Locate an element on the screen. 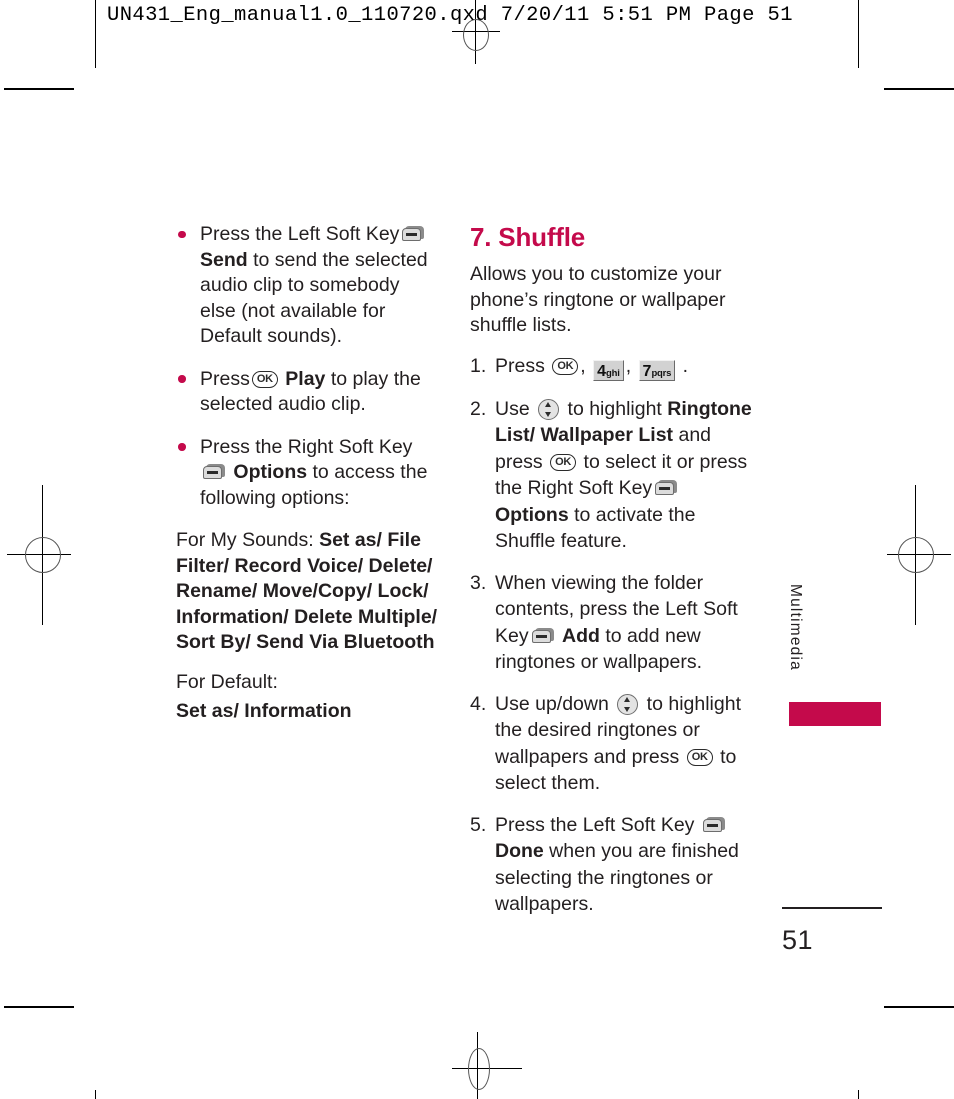 The image size is (954, 1099). chapter-tab-bar is located at coordinates (835, 714).